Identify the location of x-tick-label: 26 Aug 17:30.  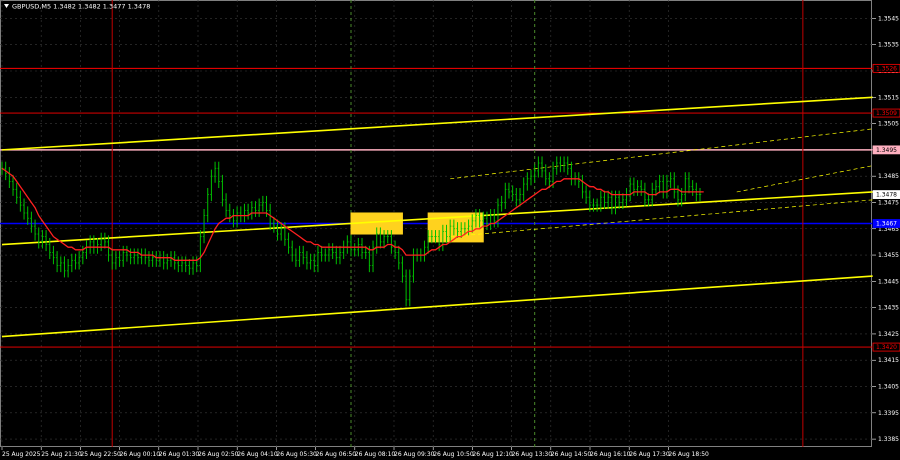
(649, 454).